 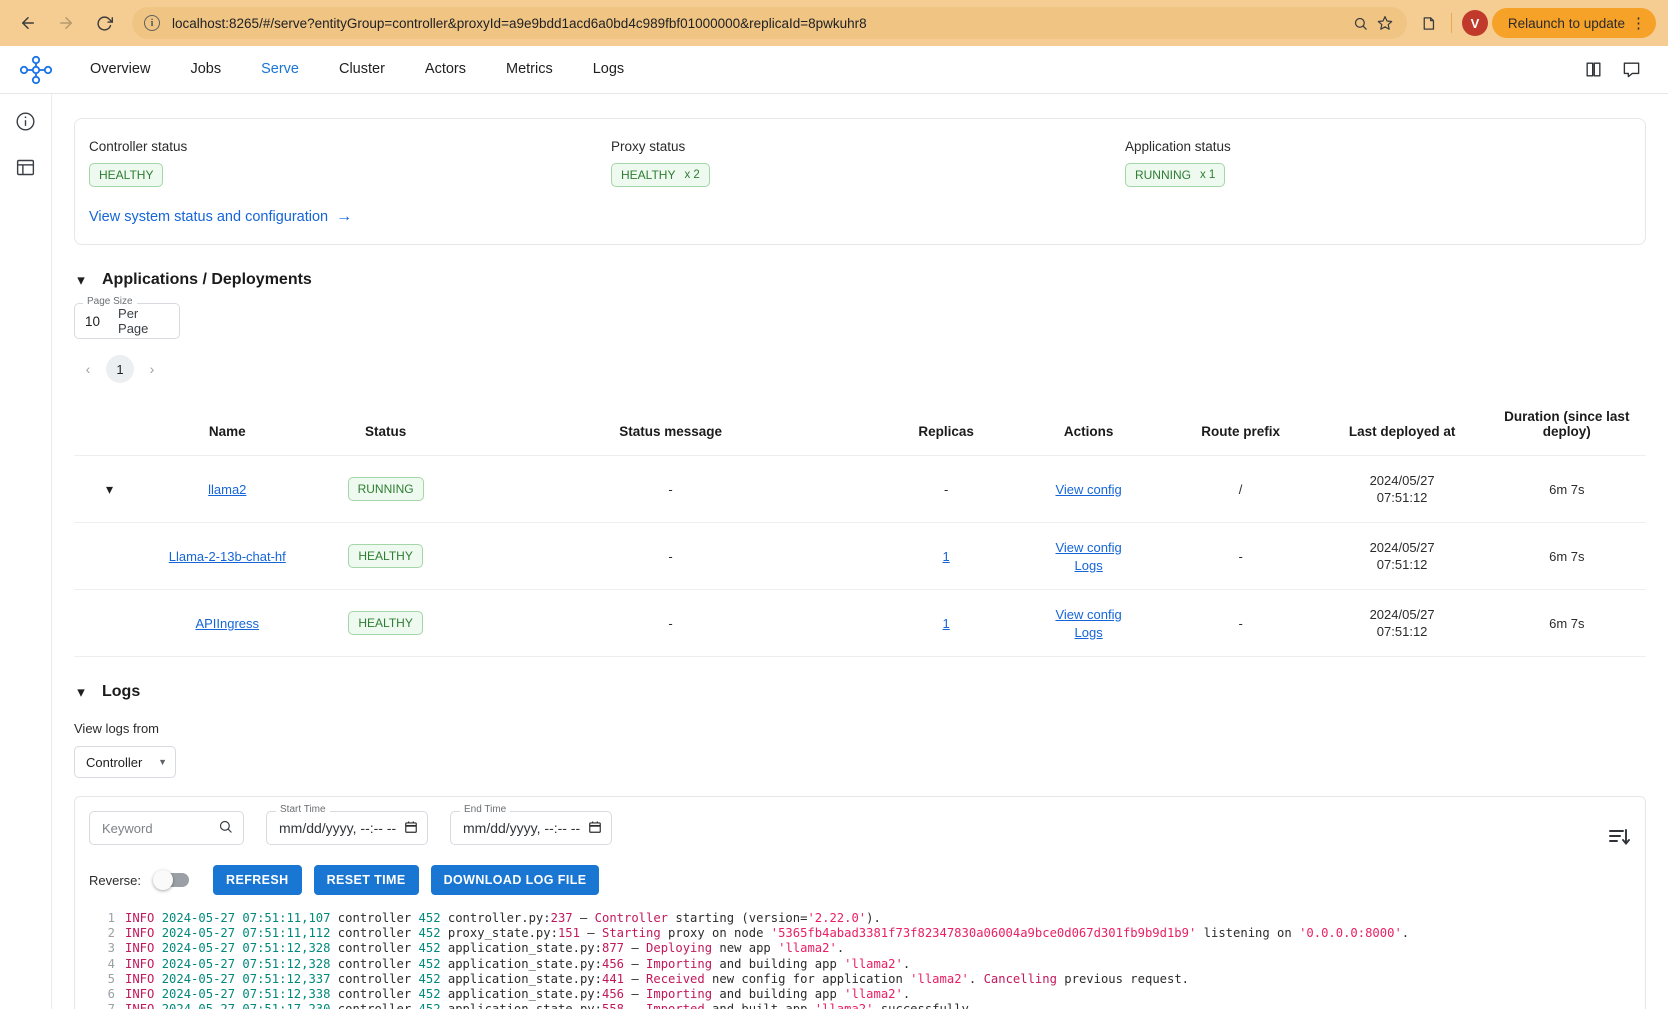 I want to click on nav-item-jobs: Jobs, so click(x=205, y=69).